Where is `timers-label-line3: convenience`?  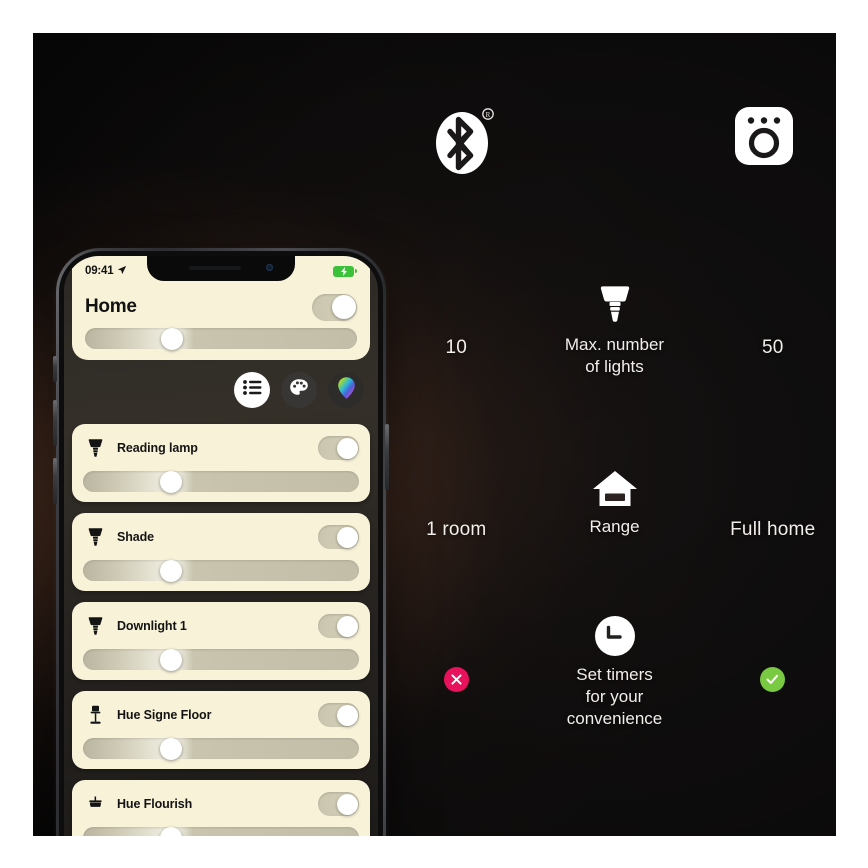
timers-label-line3: convenience is located at coordinates (614, 718).